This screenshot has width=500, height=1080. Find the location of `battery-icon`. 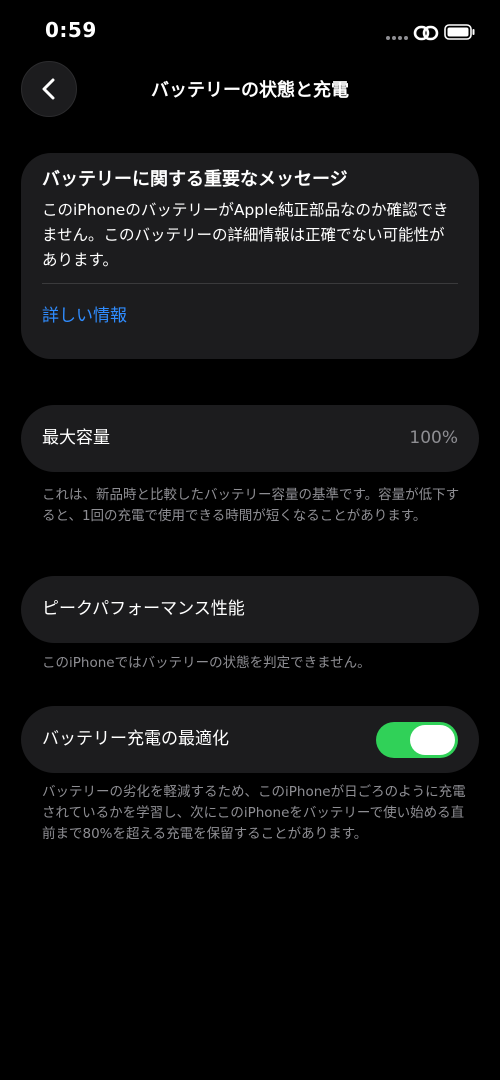

battery-icon is located at coordinates (459, 32).